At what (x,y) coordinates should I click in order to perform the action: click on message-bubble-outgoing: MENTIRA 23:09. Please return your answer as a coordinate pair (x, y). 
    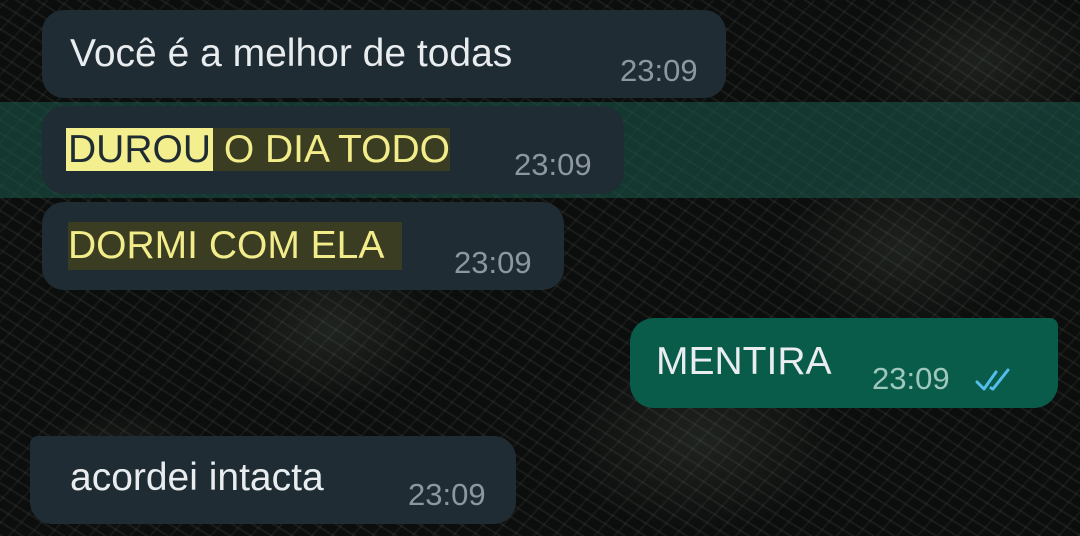
    Looking at the image, I should click on (844, 363).